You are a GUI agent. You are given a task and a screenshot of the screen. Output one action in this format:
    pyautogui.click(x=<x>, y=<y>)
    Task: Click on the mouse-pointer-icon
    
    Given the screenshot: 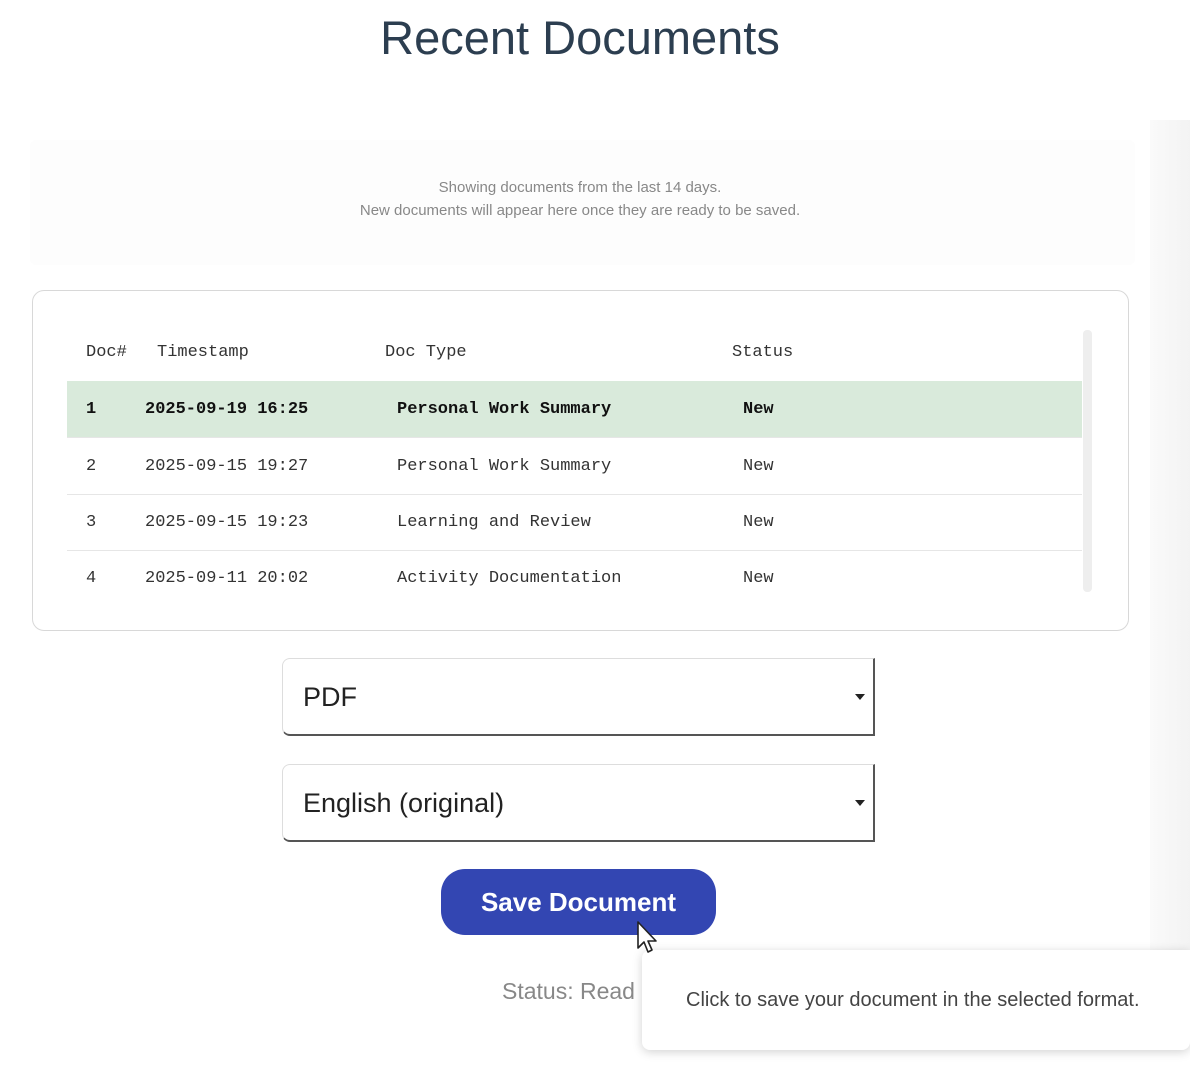 What is the action you would take?
    pyautogui.click(x=647, y=937)
    